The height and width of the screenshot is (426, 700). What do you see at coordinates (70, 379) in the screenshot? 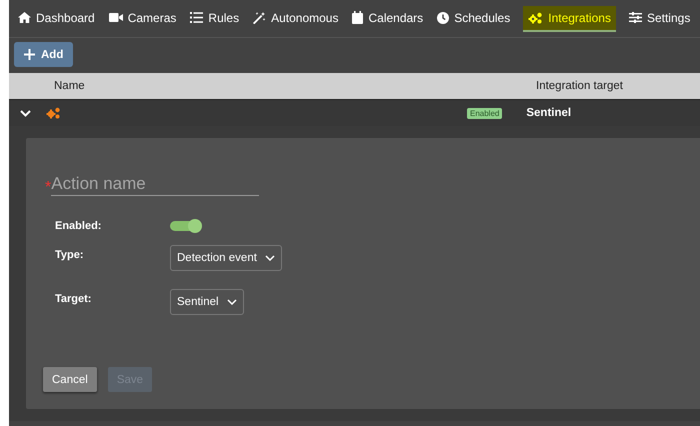
I see `form-button: Cancel` at bounding box center [70, 379].